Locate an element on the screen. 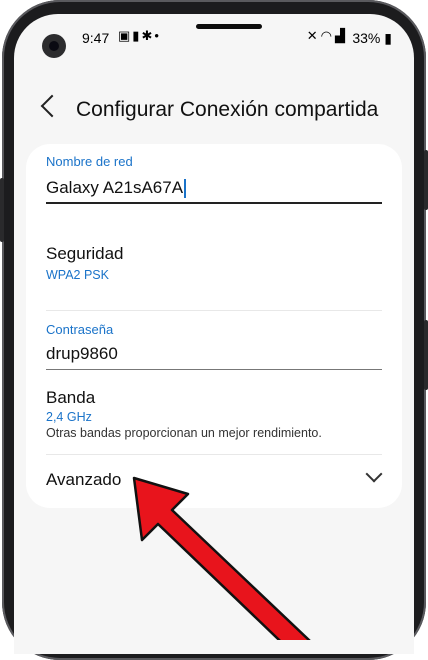 This screenshot has height=660, width=428. front-camera-icon is located at coordinates (54, 46).